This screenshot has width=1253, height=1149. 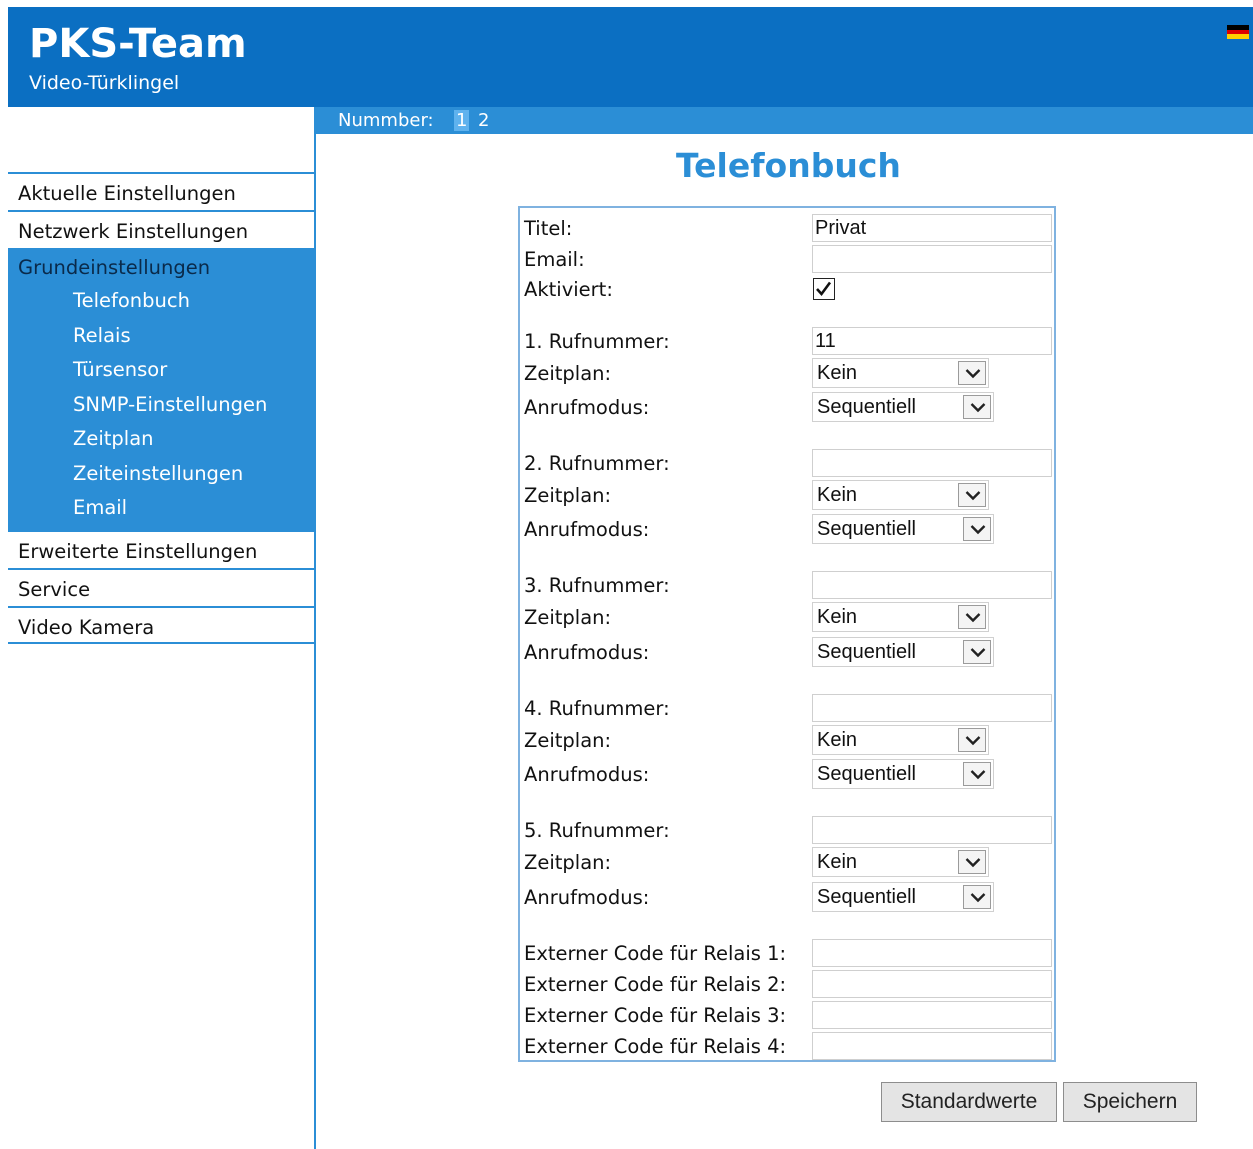 I want to click on number-bar-label: Nummber:, so click(x=386, y=120).